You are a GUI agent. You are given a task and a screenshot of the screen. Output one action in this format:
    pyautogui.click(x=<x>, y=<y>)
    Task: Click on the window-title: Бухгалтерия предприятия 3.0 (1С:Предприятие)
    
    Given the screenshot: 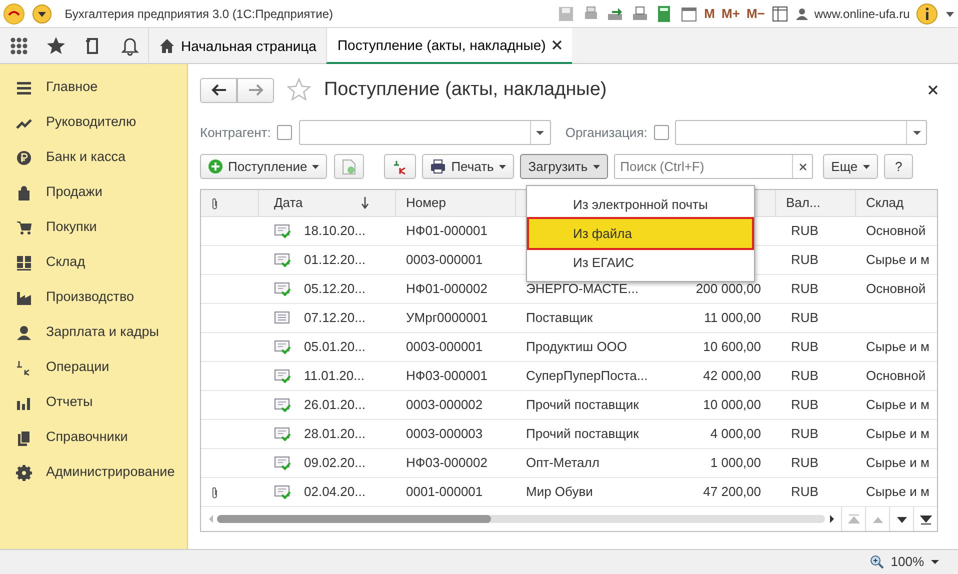 What is the action you would take?
    pyautogui.click(x=199, y=14)
    